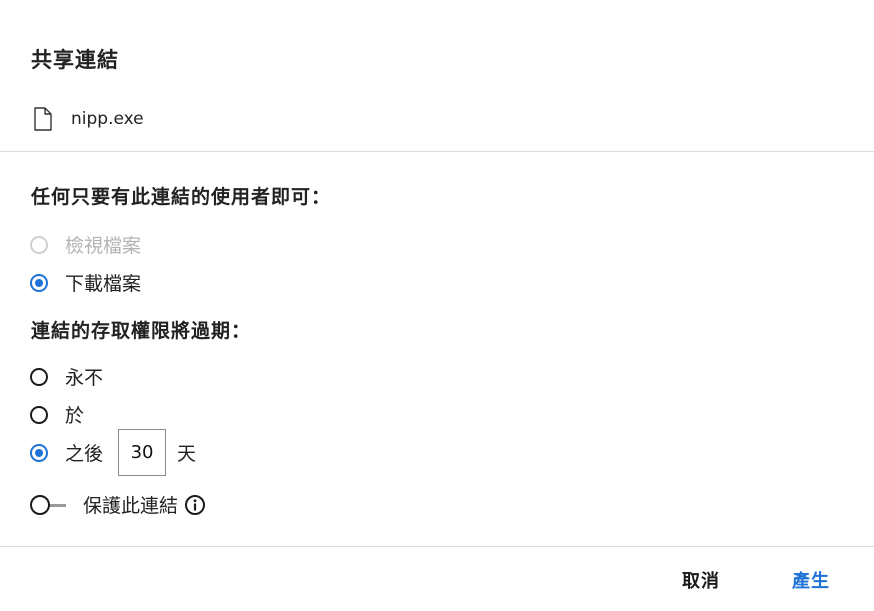  I want to click on radio-label: 之後, so click(84, 454).